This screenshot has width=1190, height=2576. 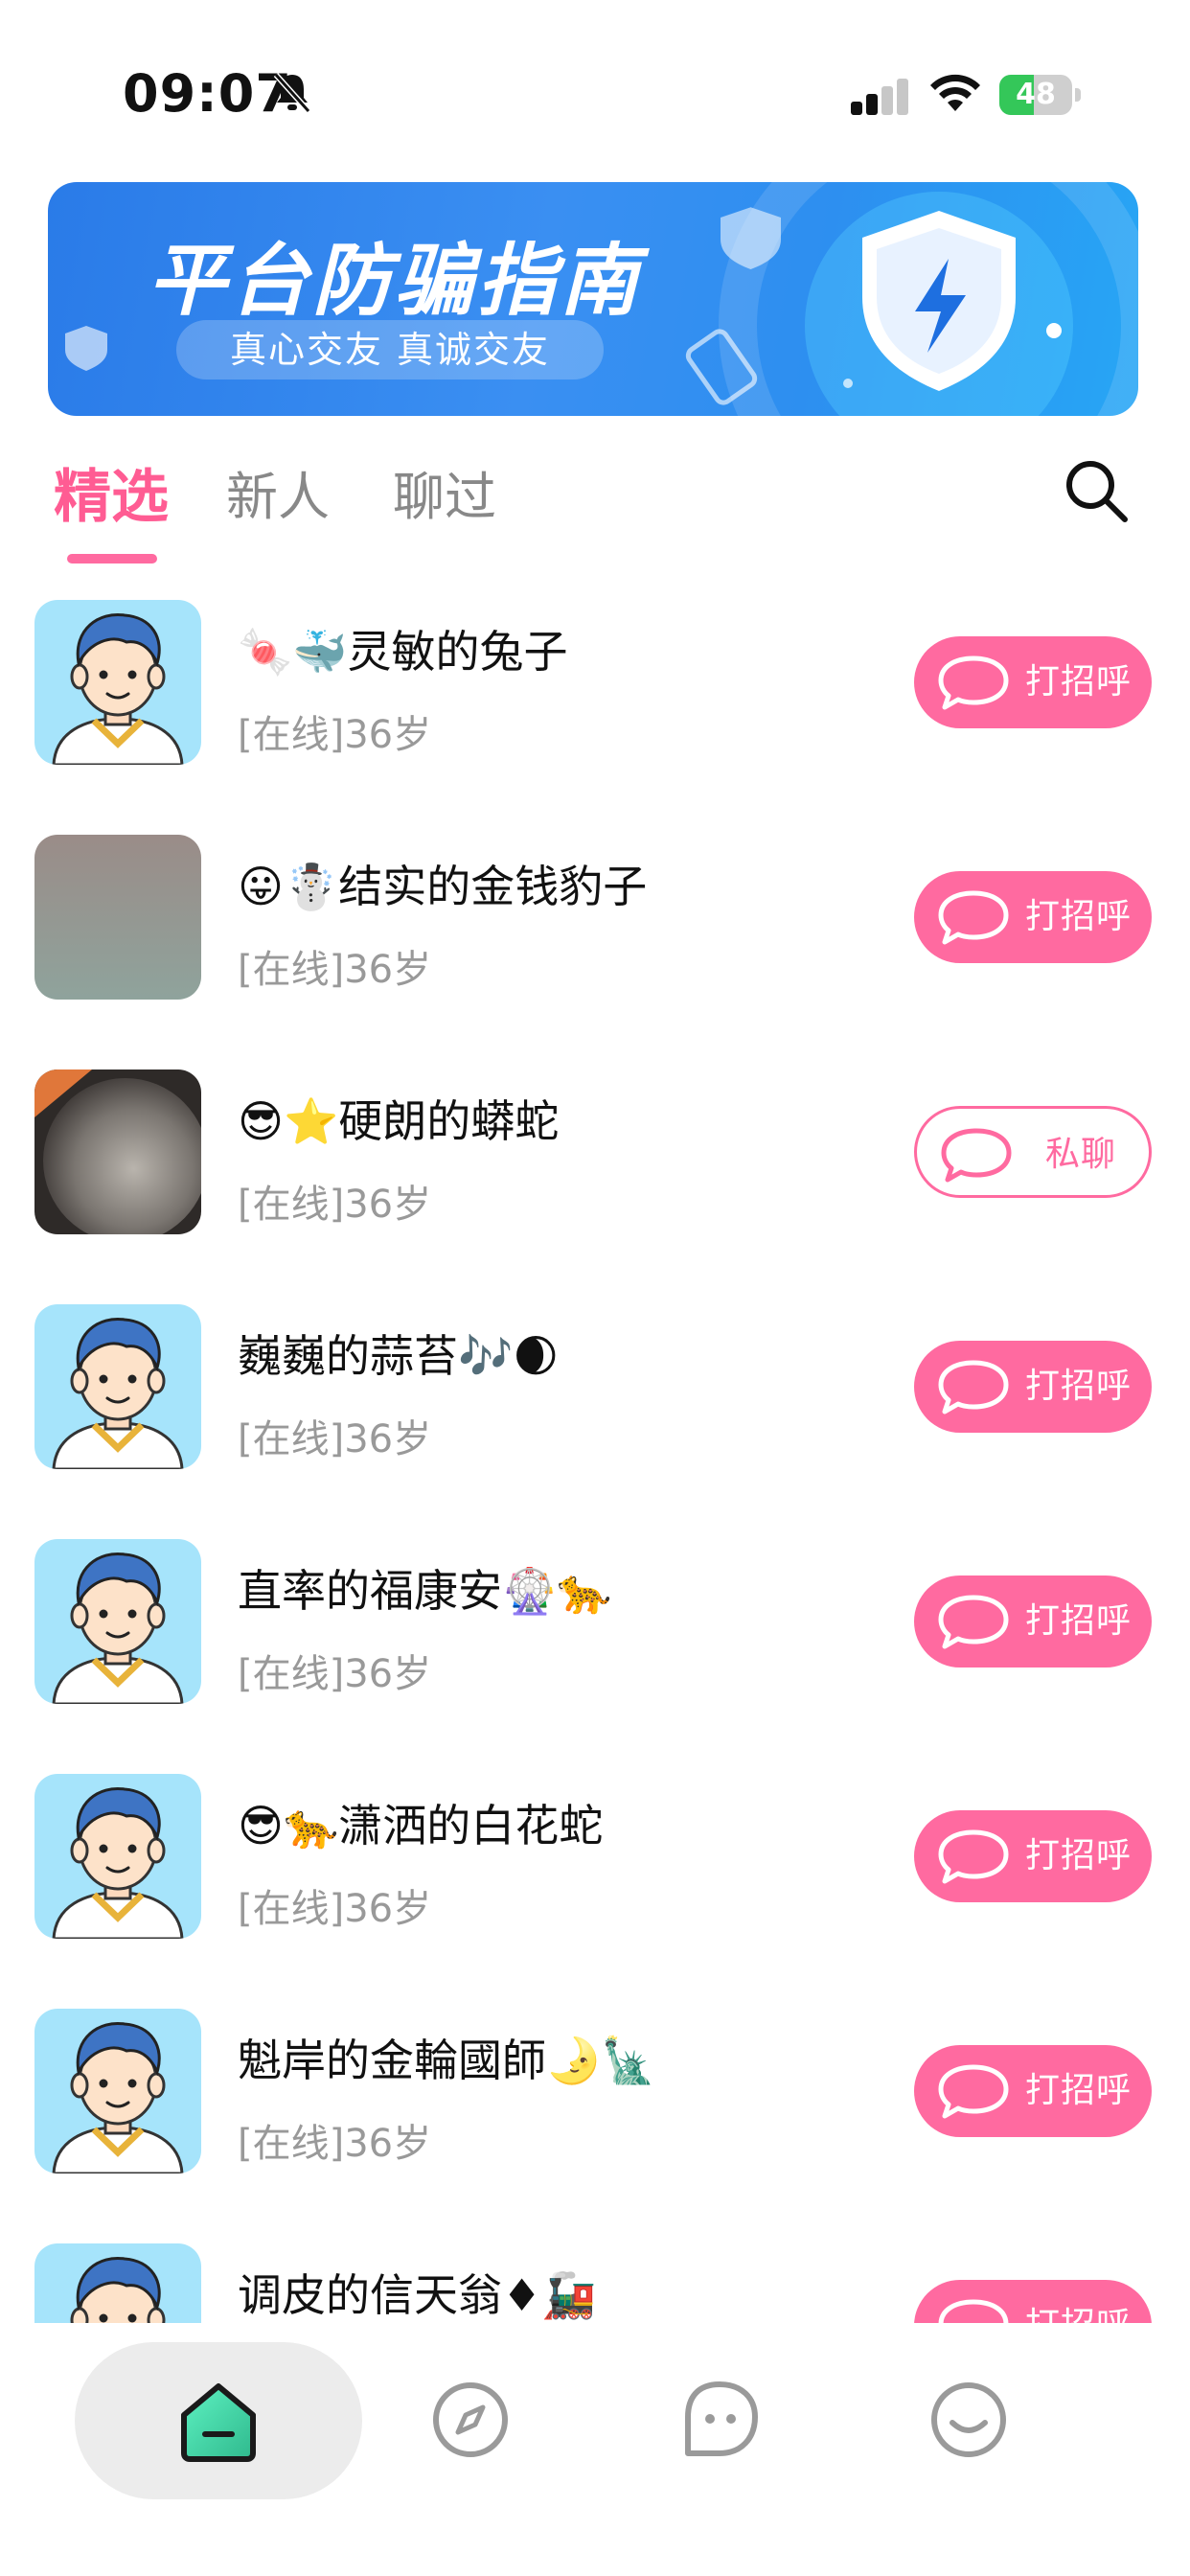 I want to click on home-icon, so click(x=218, y=2422).